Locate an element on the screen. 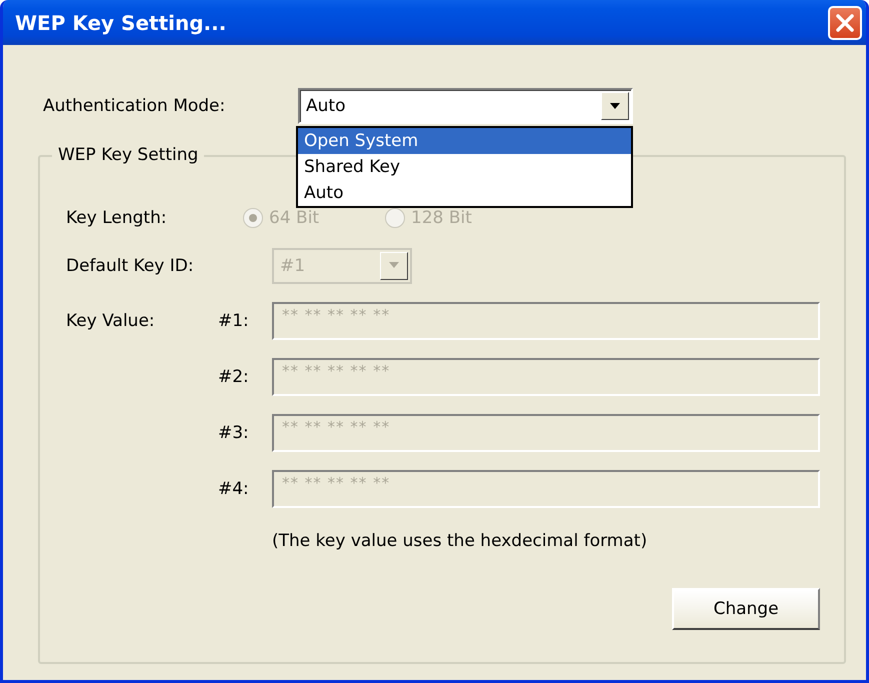 The width and height of the screenshot is (869, 683). hint-text: (The key value uses the hexdecimal format) is located at coordinates (460, 541).